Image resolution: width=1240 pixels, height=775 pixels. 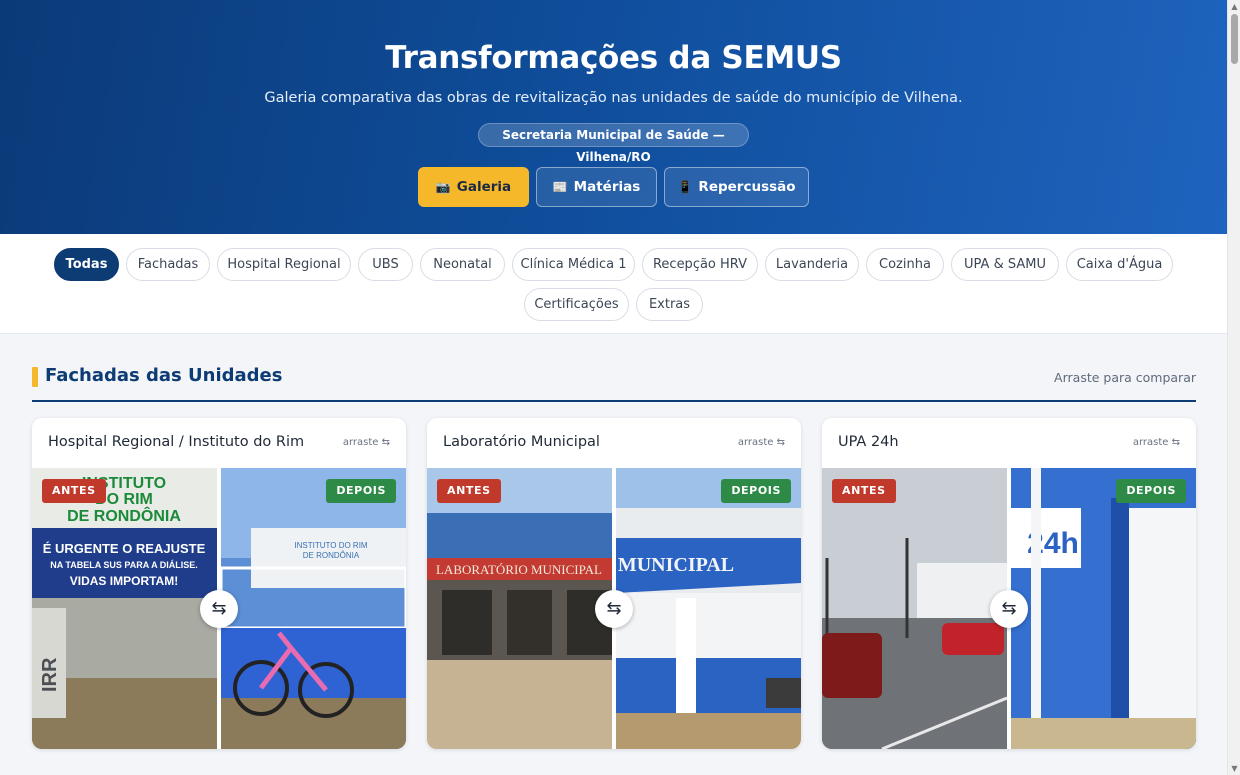 I want to click on protest-banner-line-1: É URGENTE O REAJUSTE, so click(x=124, y=548).